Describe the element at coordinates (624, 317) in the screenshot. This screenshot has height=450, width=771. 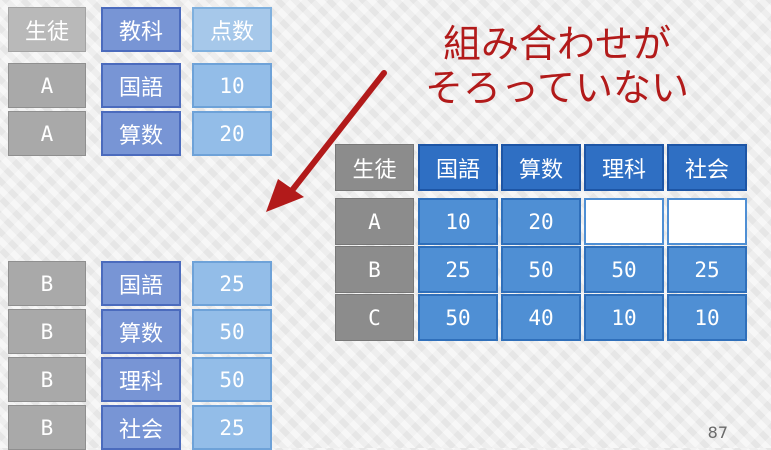
I see `wide-row-c-rika: 10` at that location.